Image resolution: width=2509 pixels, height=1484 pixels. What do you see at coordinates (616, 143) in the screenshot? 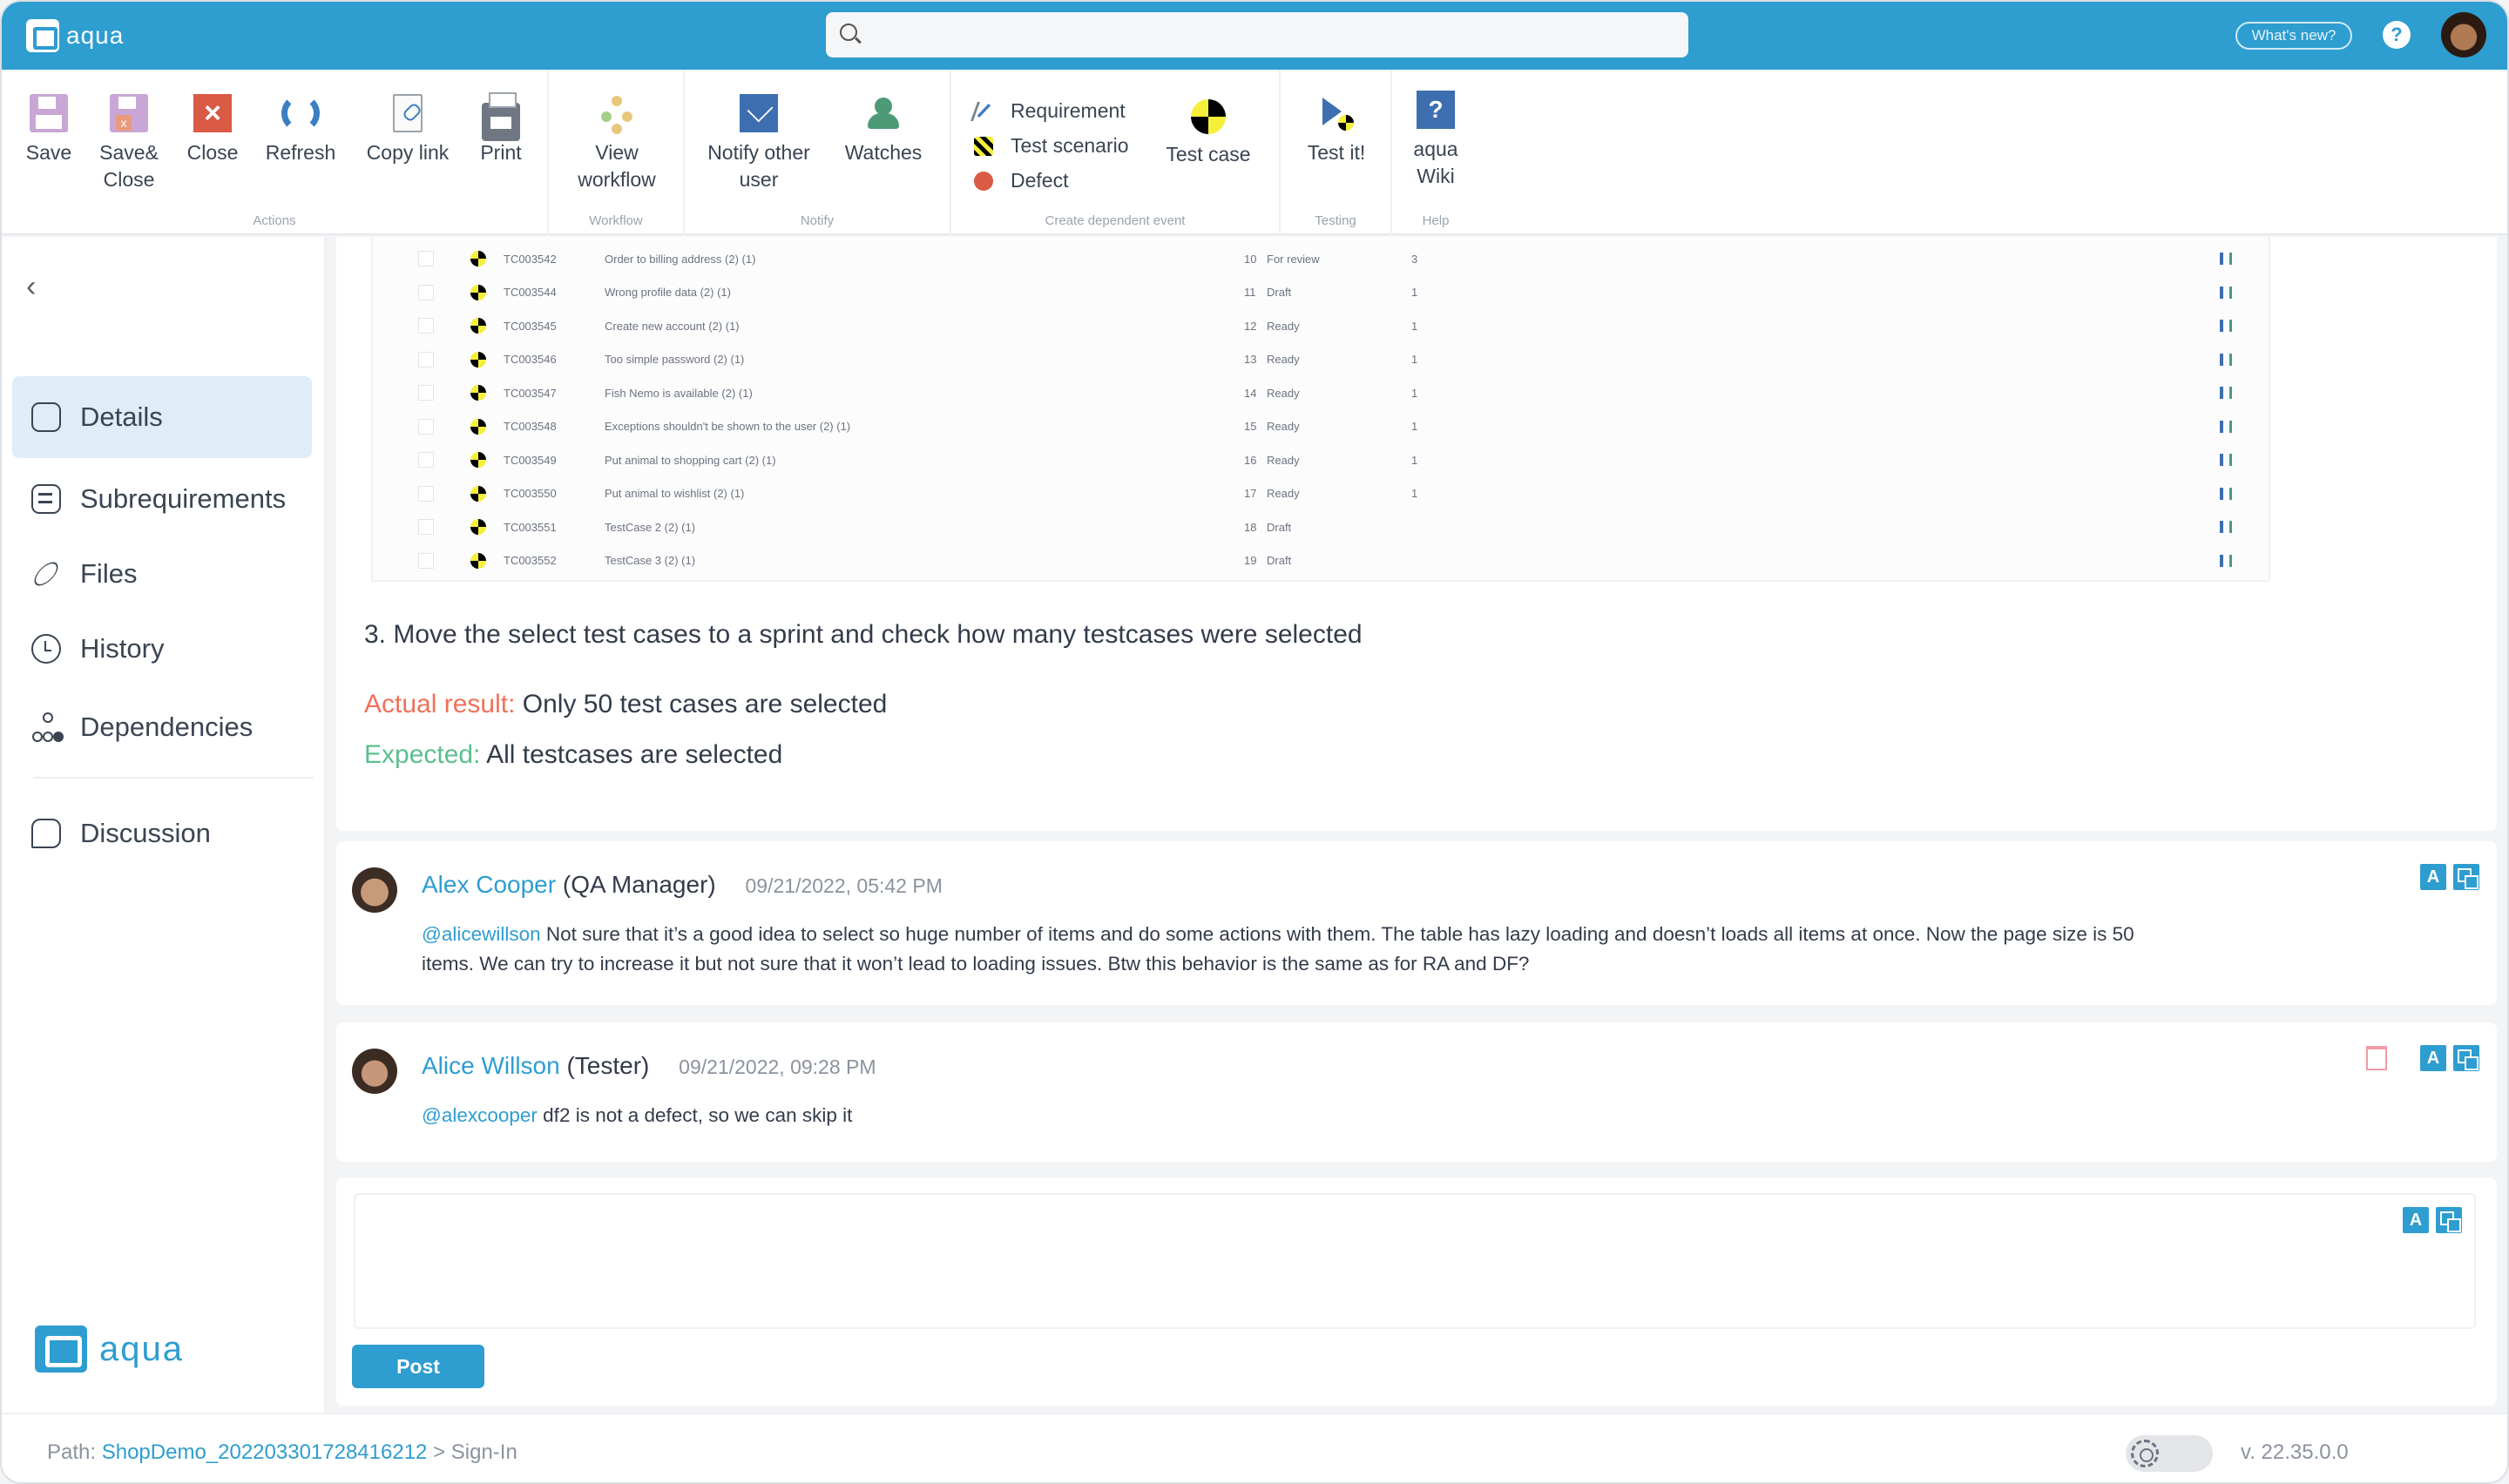
I see `view-workflow-button: View workflow` at bounding box center [616, 143].